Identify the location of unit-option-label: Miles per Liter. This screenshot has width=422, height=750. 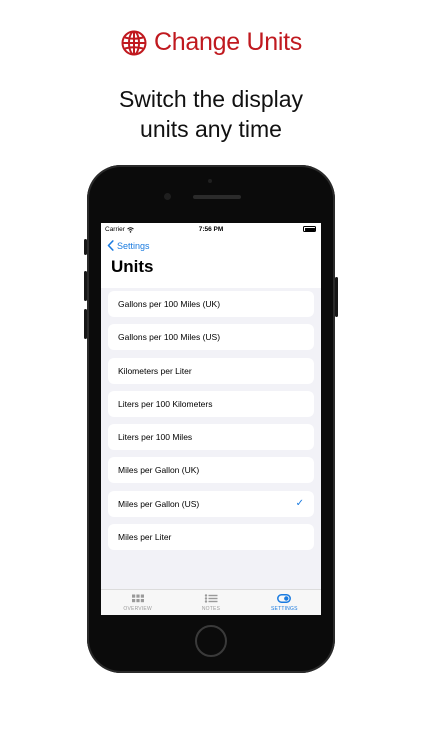
(145, 537).